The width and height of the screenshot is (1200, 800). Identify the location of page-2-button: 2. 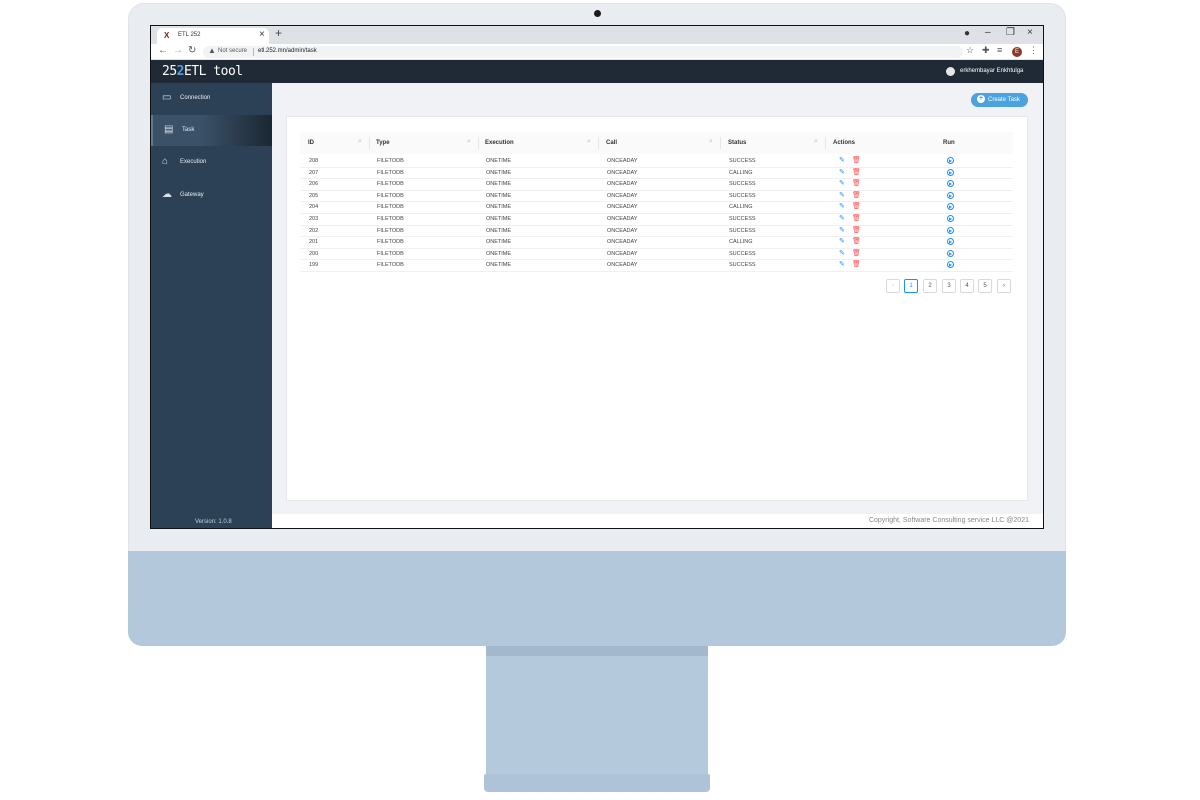
(930, 286).